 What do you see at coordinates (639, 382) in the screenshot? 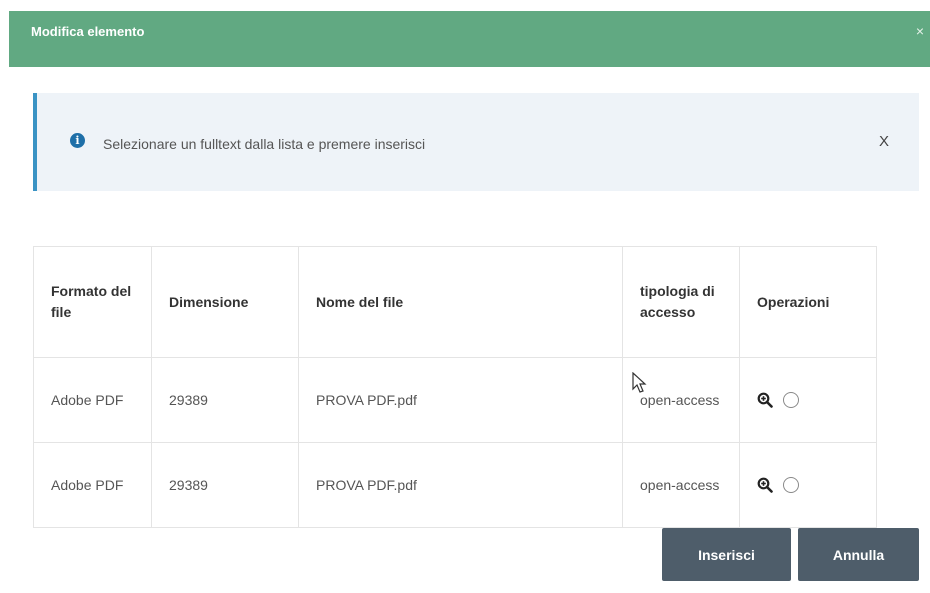
I see `mouse-cursor-icon` at bounding box center [639, 382].